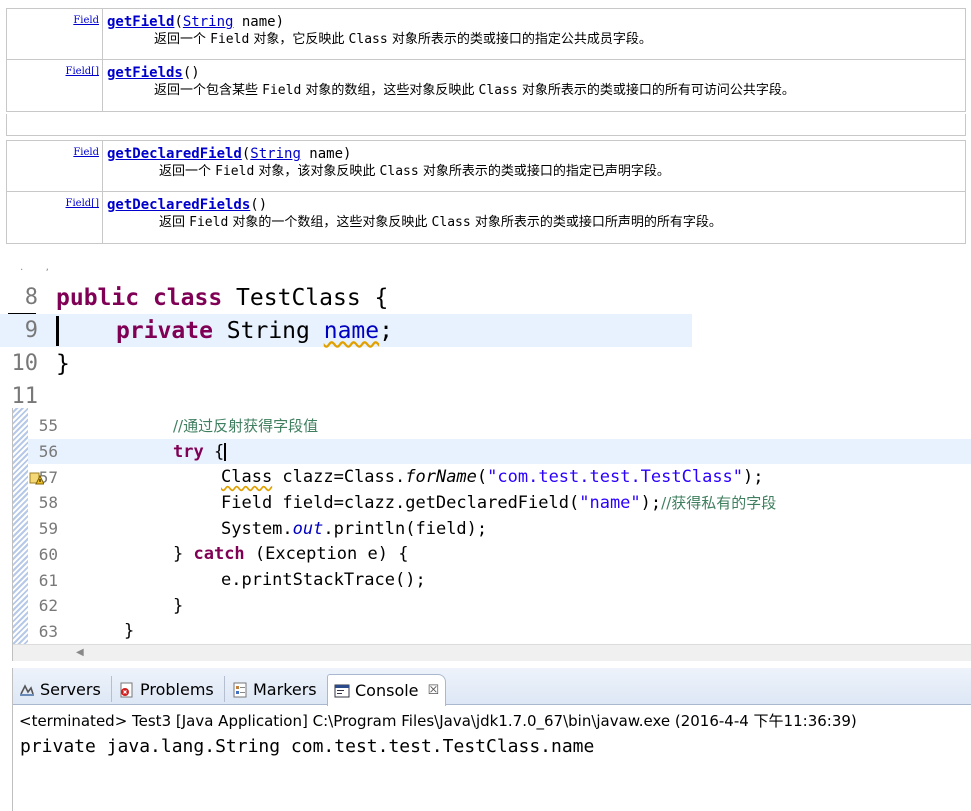 The height and width of the screenshot is (811, 971). I want to click on line-number: 61, so click(48, 580).